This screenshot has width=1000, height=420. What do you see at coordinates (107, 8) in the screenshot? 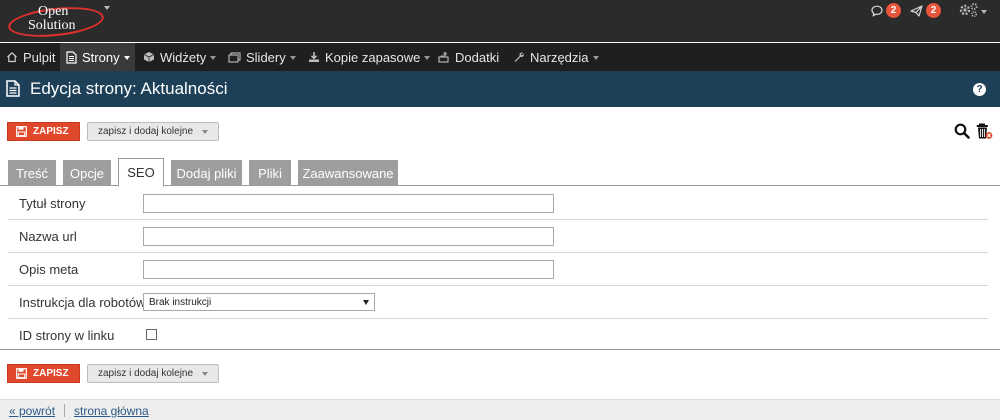
I see `logo-caret-icon` at bounding box center [107, 8].